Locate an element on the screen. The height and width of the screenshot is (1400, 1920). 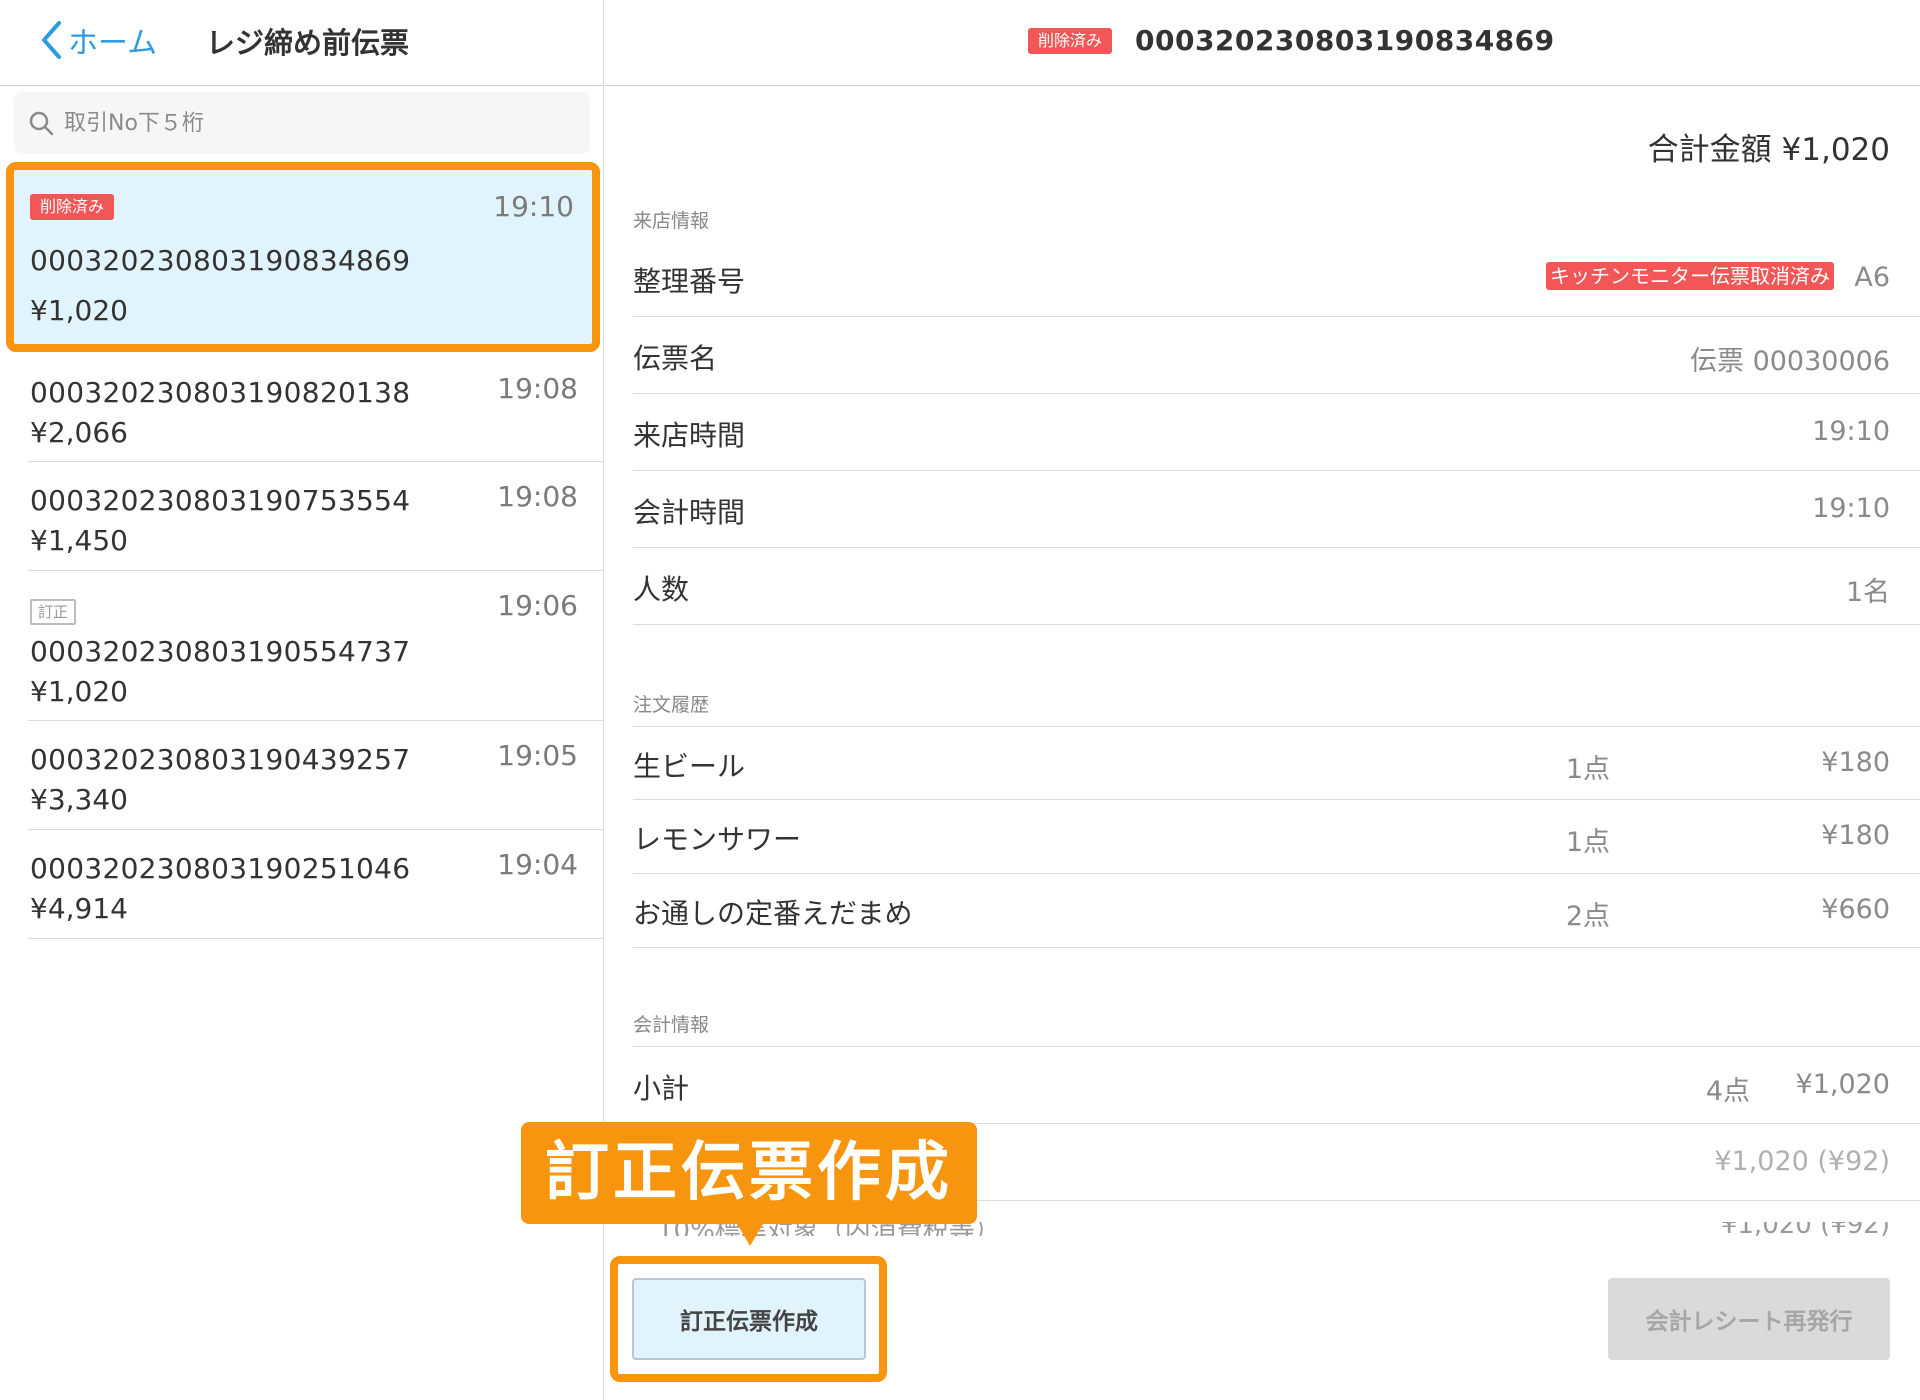
transaction-amount: ¥2,066 is located at coordinates (79, 432).